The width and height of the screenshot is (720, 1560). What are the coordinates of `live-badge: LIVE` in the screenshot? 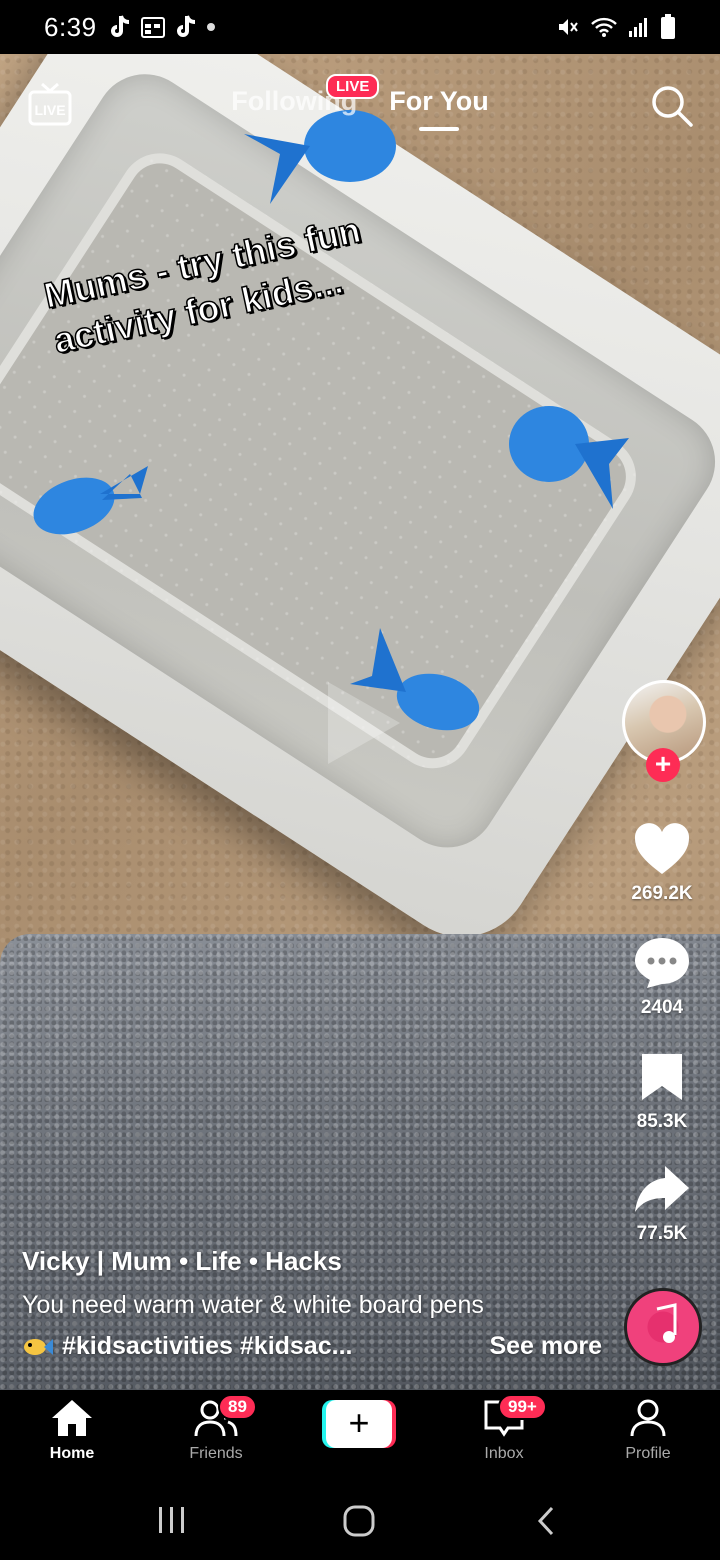 It's located at (353, 86).